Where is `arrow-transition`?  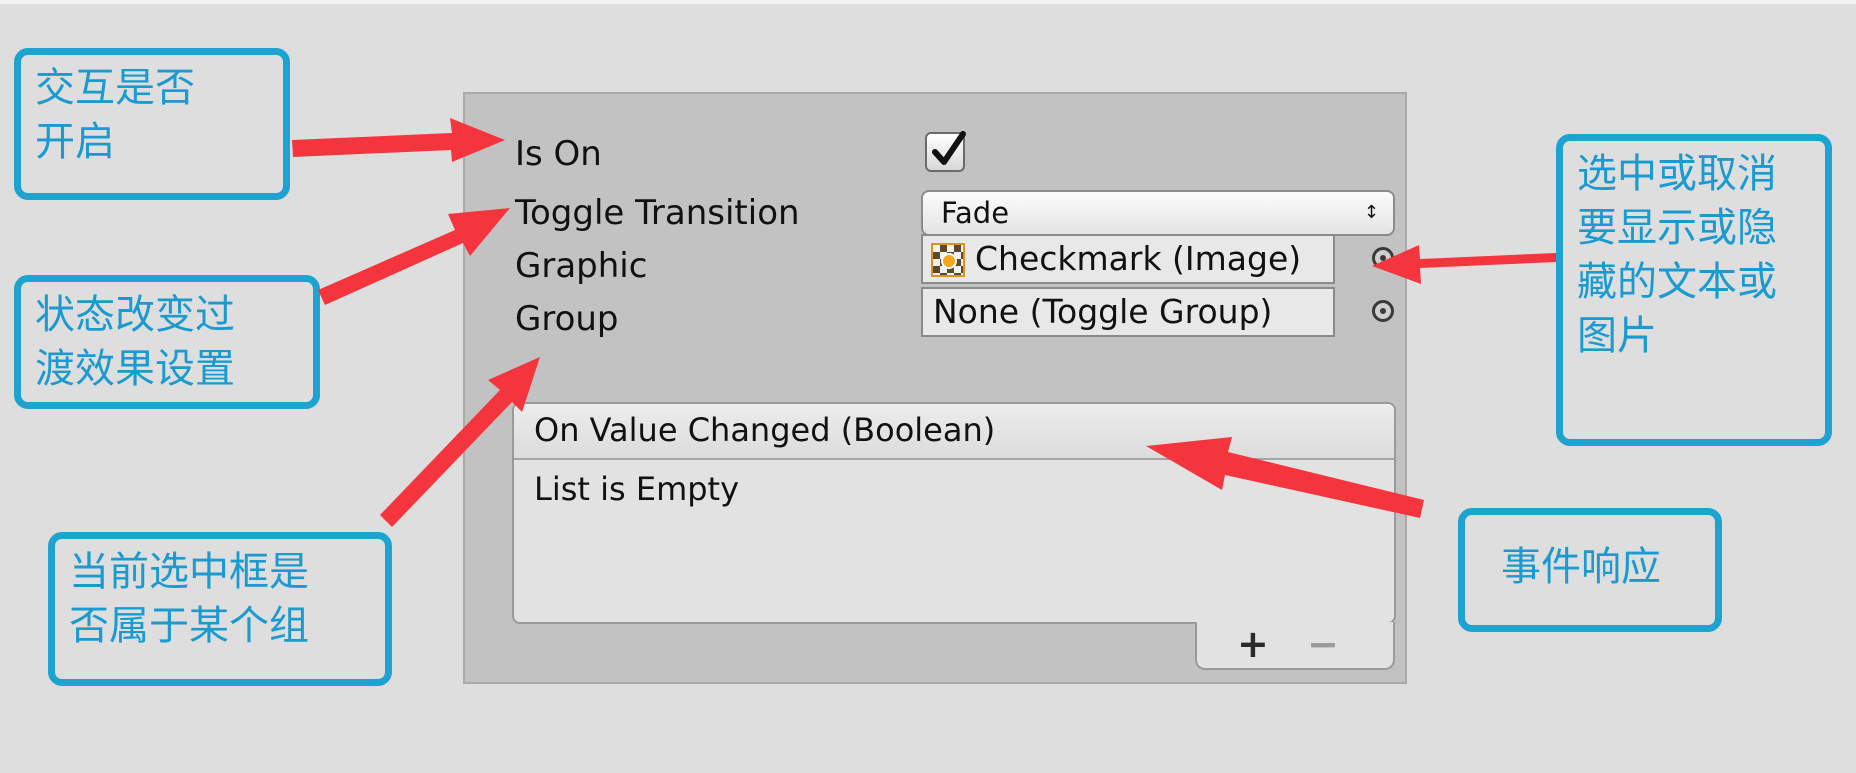
arrow-transition is located at coordinates (414, 256).